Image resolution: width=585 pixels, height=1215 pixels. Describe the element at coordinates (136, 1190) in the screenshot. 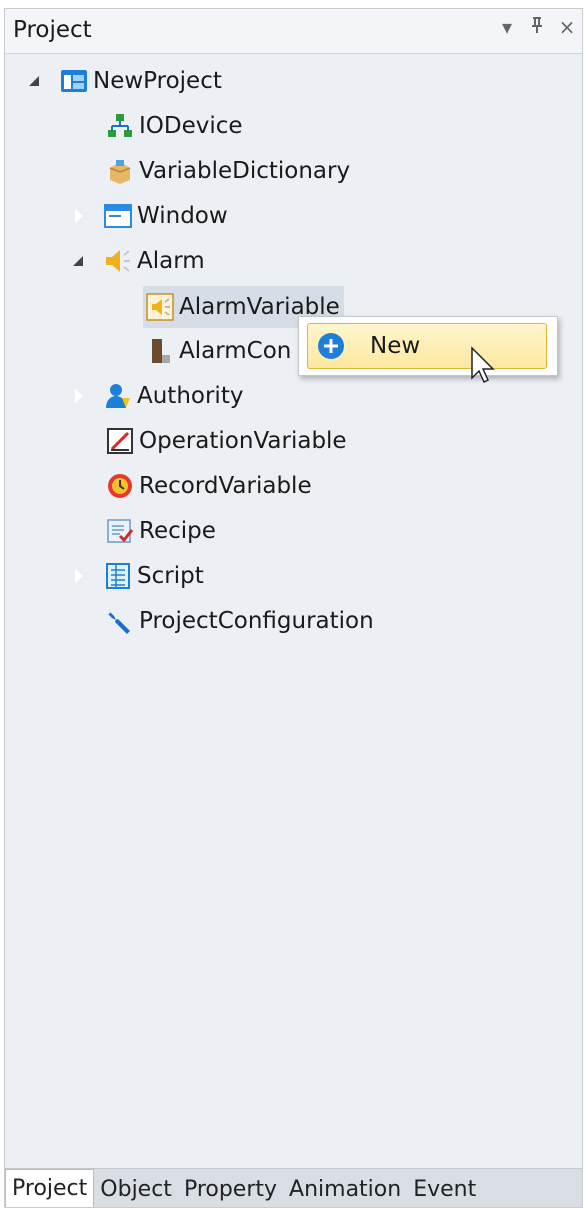

I see `tab-object: Object` at that location.